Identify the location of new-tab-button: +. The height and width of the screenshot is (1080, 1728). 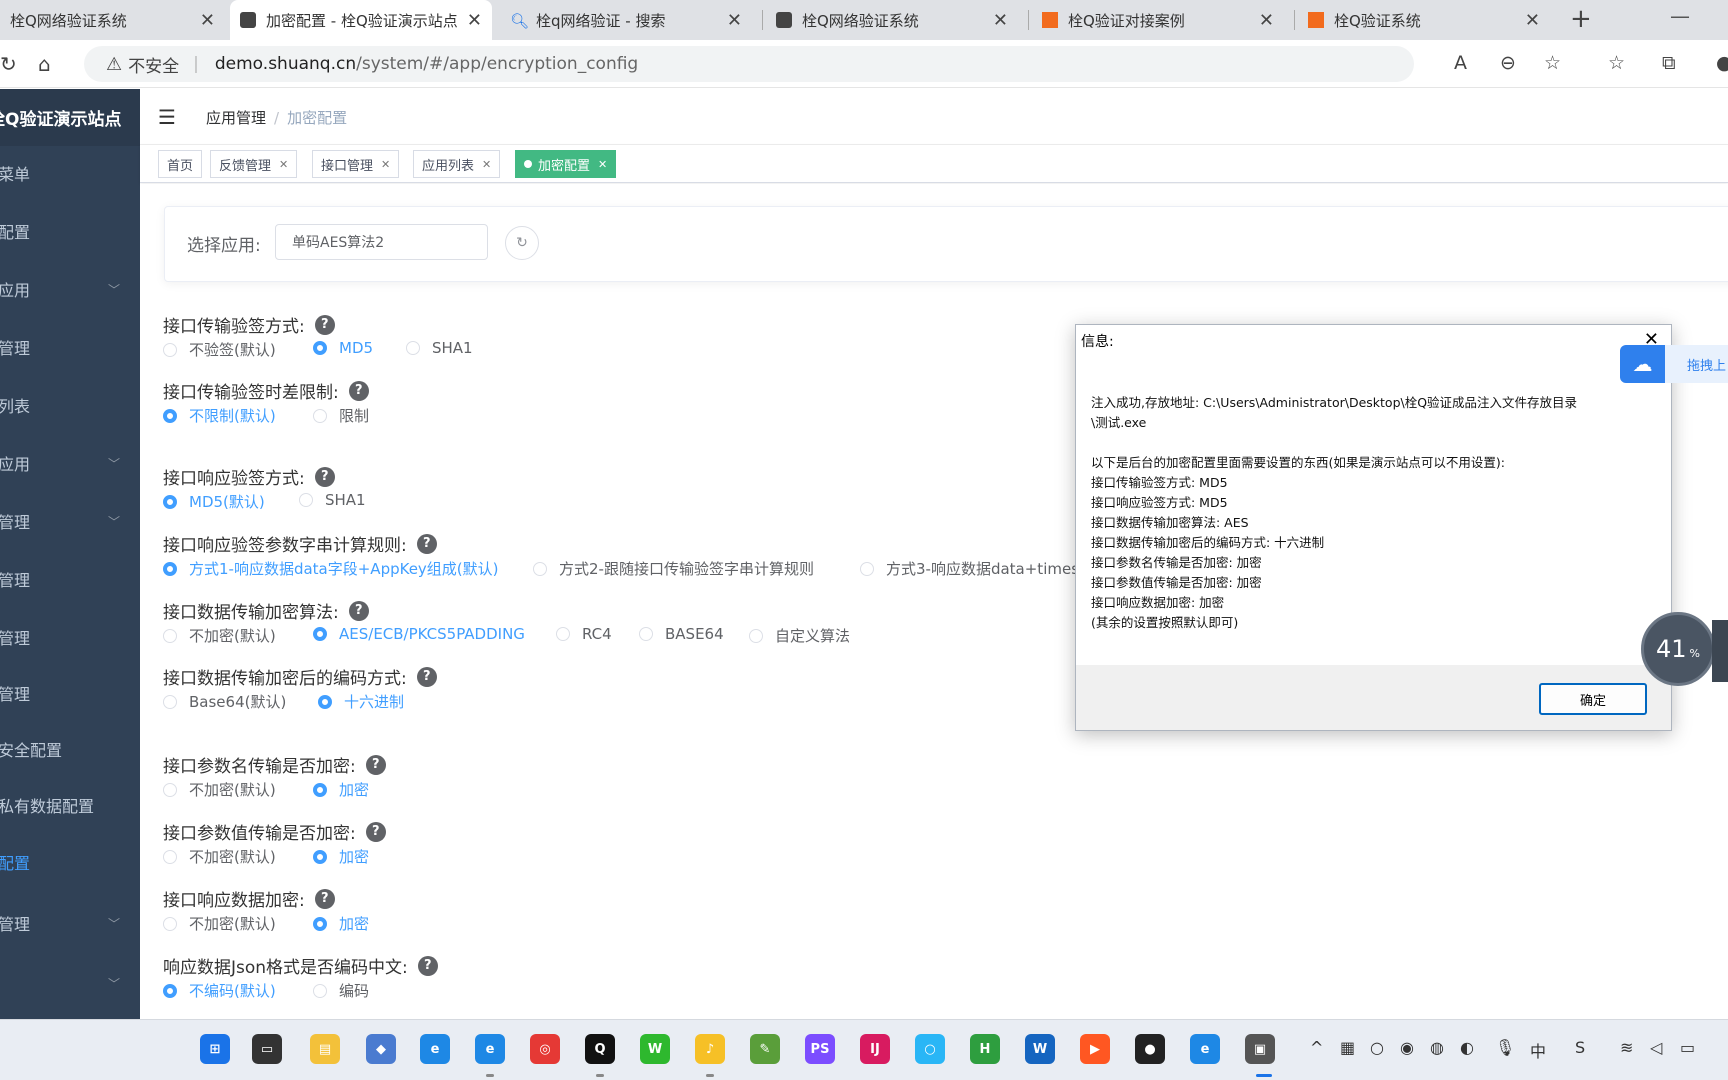
(1581, 19).